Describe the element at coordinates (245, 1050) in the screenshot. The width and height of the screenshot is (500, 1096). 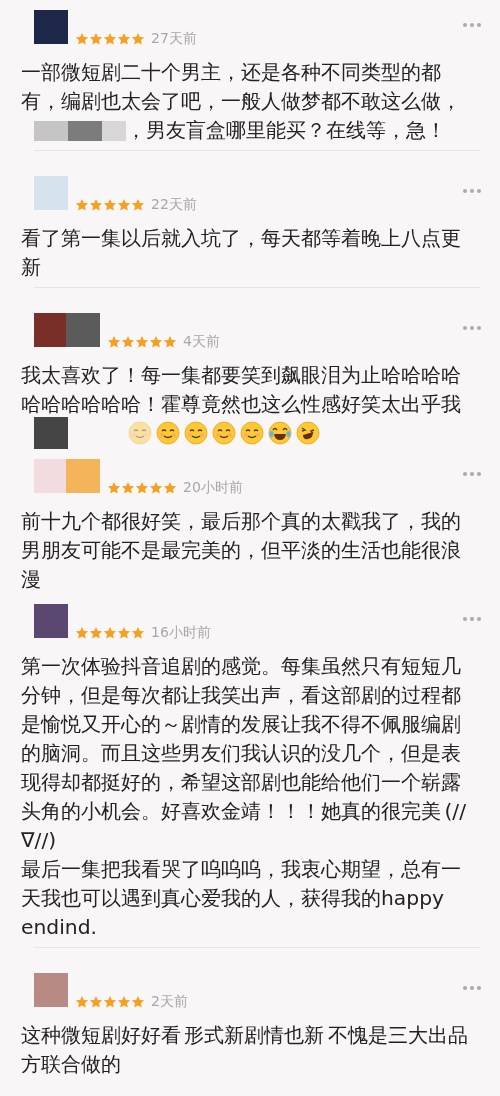
I see `comment-text: 这种微短剧好好看 形式新剧情也新 不愧是三大出品方联合做的` at that location.